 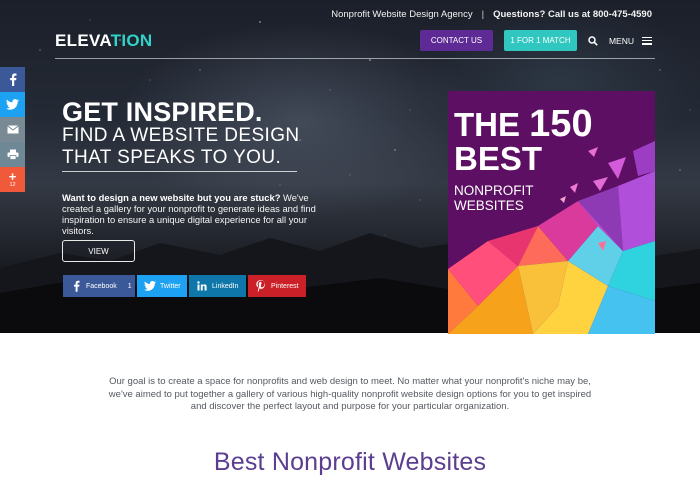 What do you see at coordinates (101, 286) in the screenshot?
I see `facebook-share-label: Facebook` at bounding box center [101, 286].